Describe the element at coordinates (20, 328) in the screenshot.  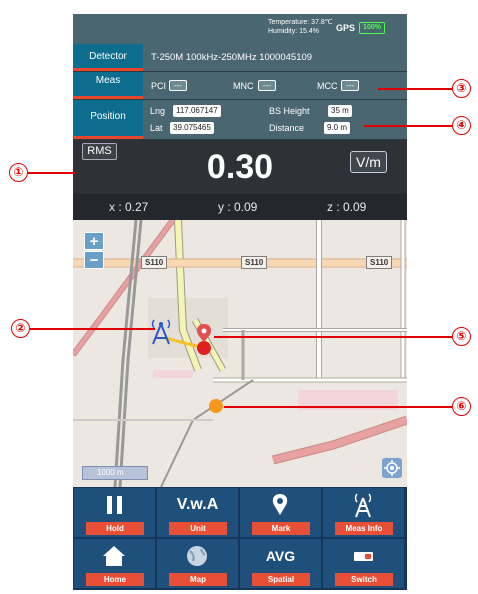
I see `callout-2: ②` at that location.